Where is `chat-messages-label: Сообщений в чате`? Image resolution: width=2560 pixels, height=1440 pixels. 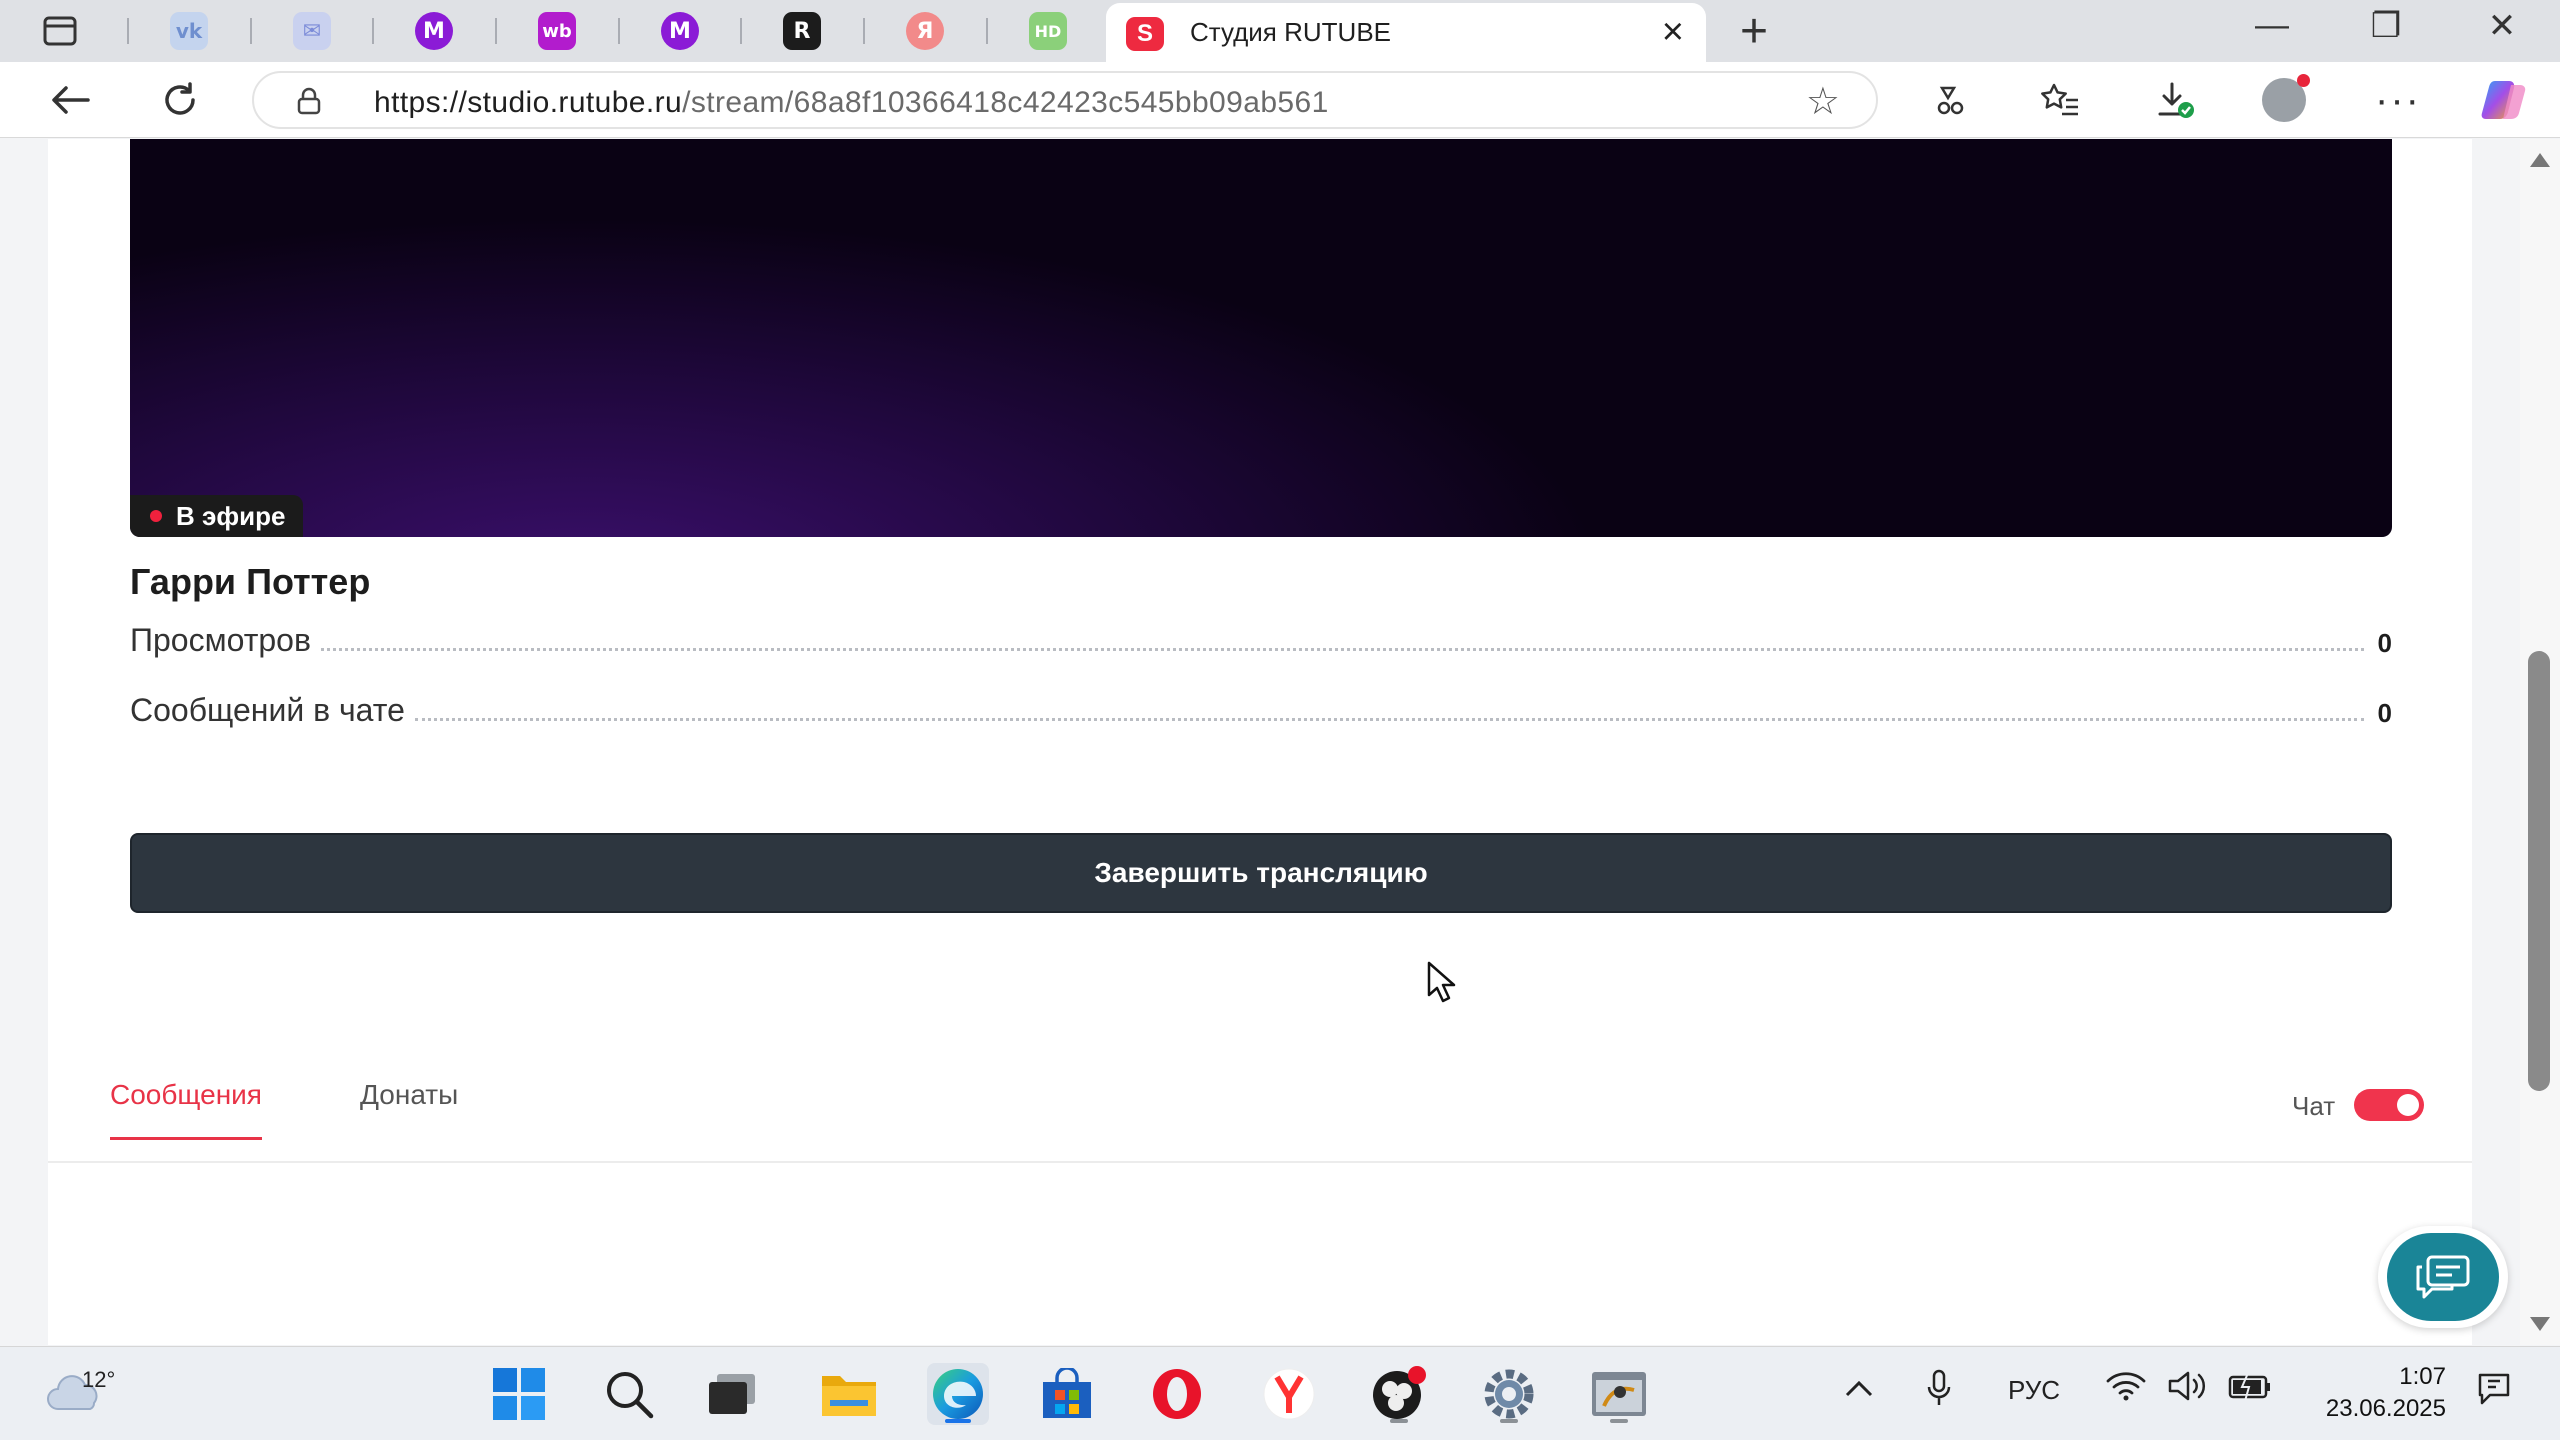 chat-messages-label: Сообщений в чате is located at coordinates (267, 710).